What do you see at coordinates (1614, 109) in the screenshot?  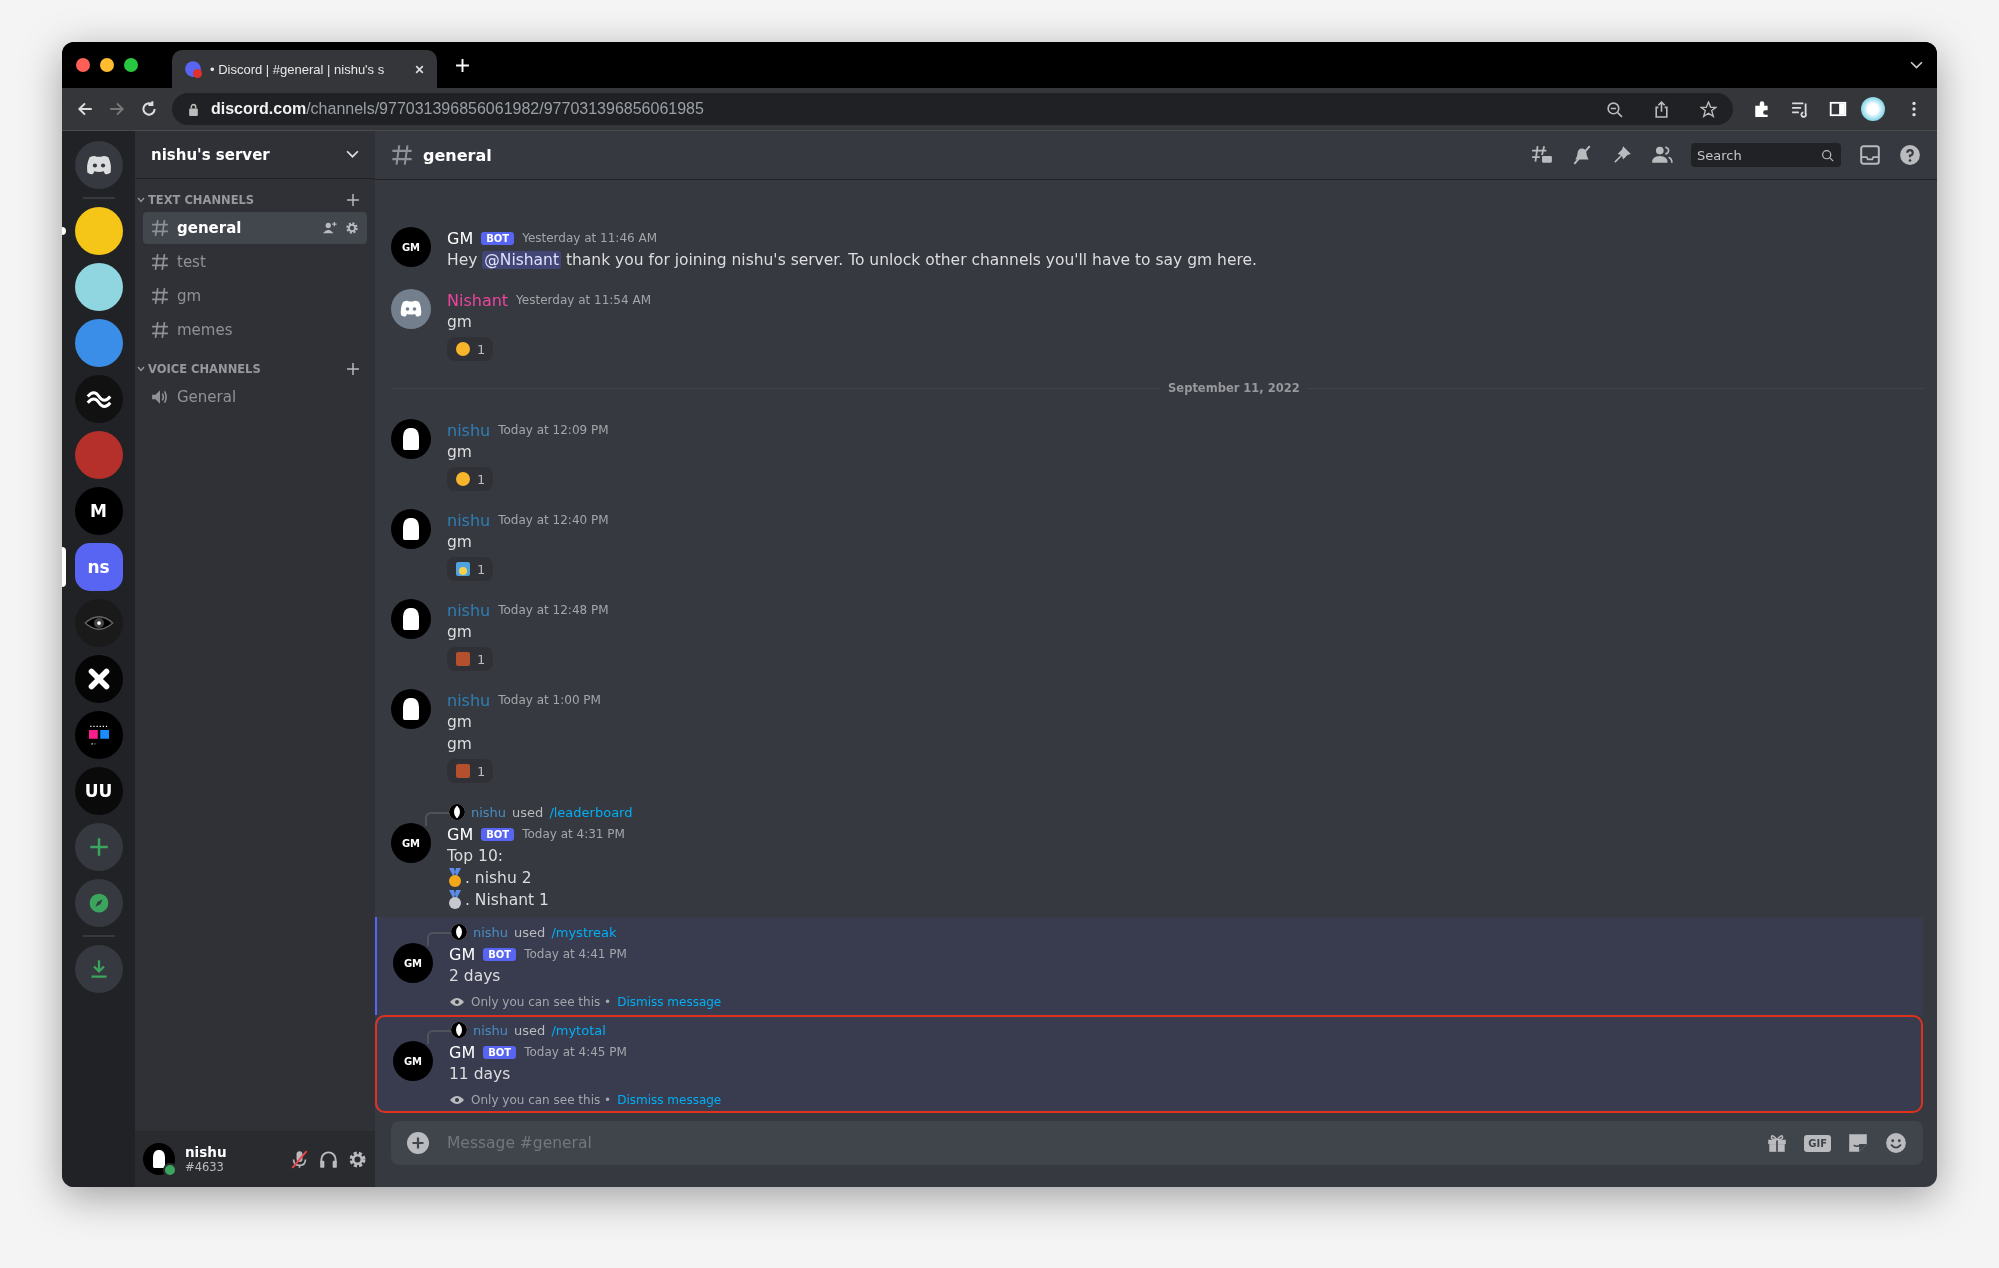 I see `zoom-out-icon` at bounding box center [1614, 109].